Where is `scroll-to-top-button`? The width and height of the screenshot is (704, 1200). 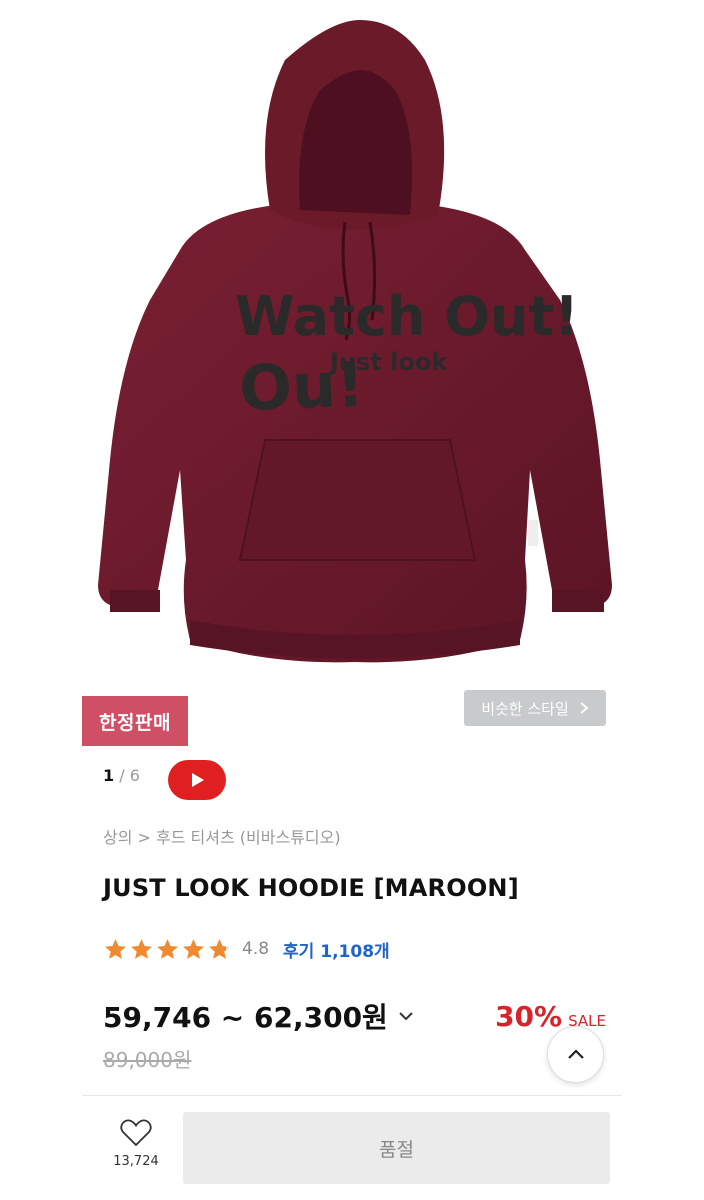
scroll-to-top-button is located at coordinates (575, 1054).